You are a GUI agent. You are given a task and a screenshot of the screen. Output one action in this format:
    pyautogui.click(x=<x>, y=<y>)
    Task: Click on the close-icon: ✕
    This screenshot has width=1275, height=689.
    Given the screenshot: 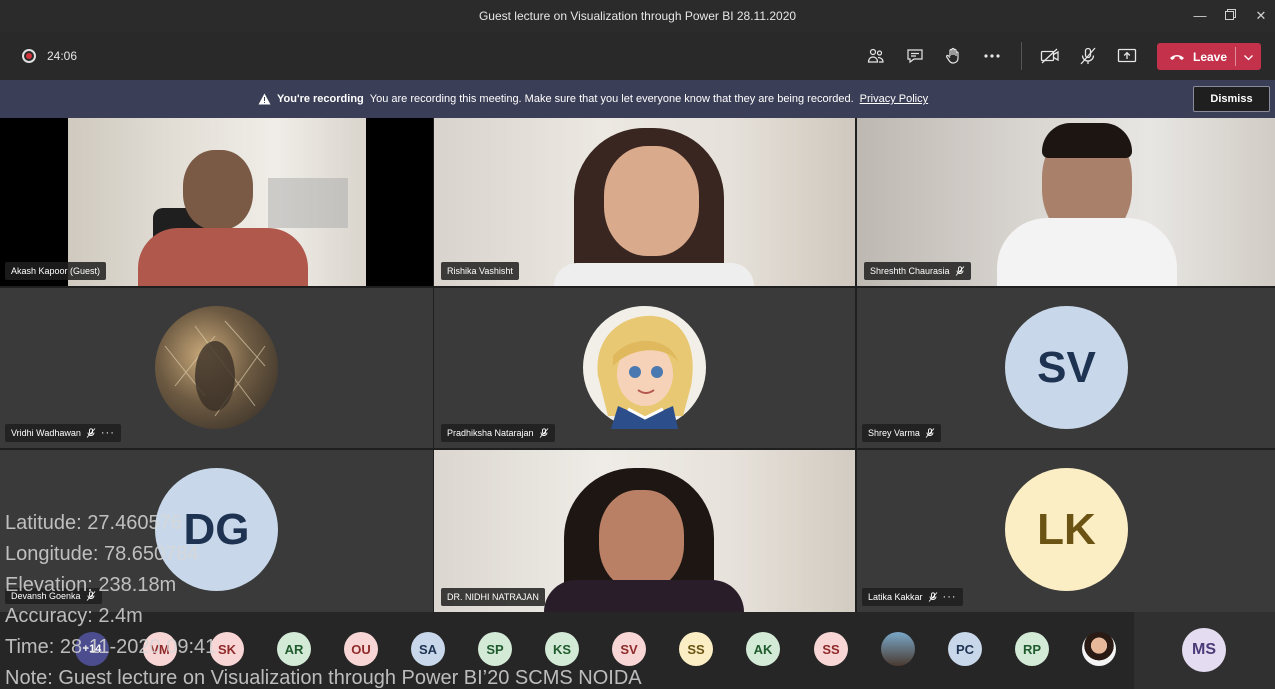 What is the action you would take?
    pyautogui.click(x=1261, y=16)
    